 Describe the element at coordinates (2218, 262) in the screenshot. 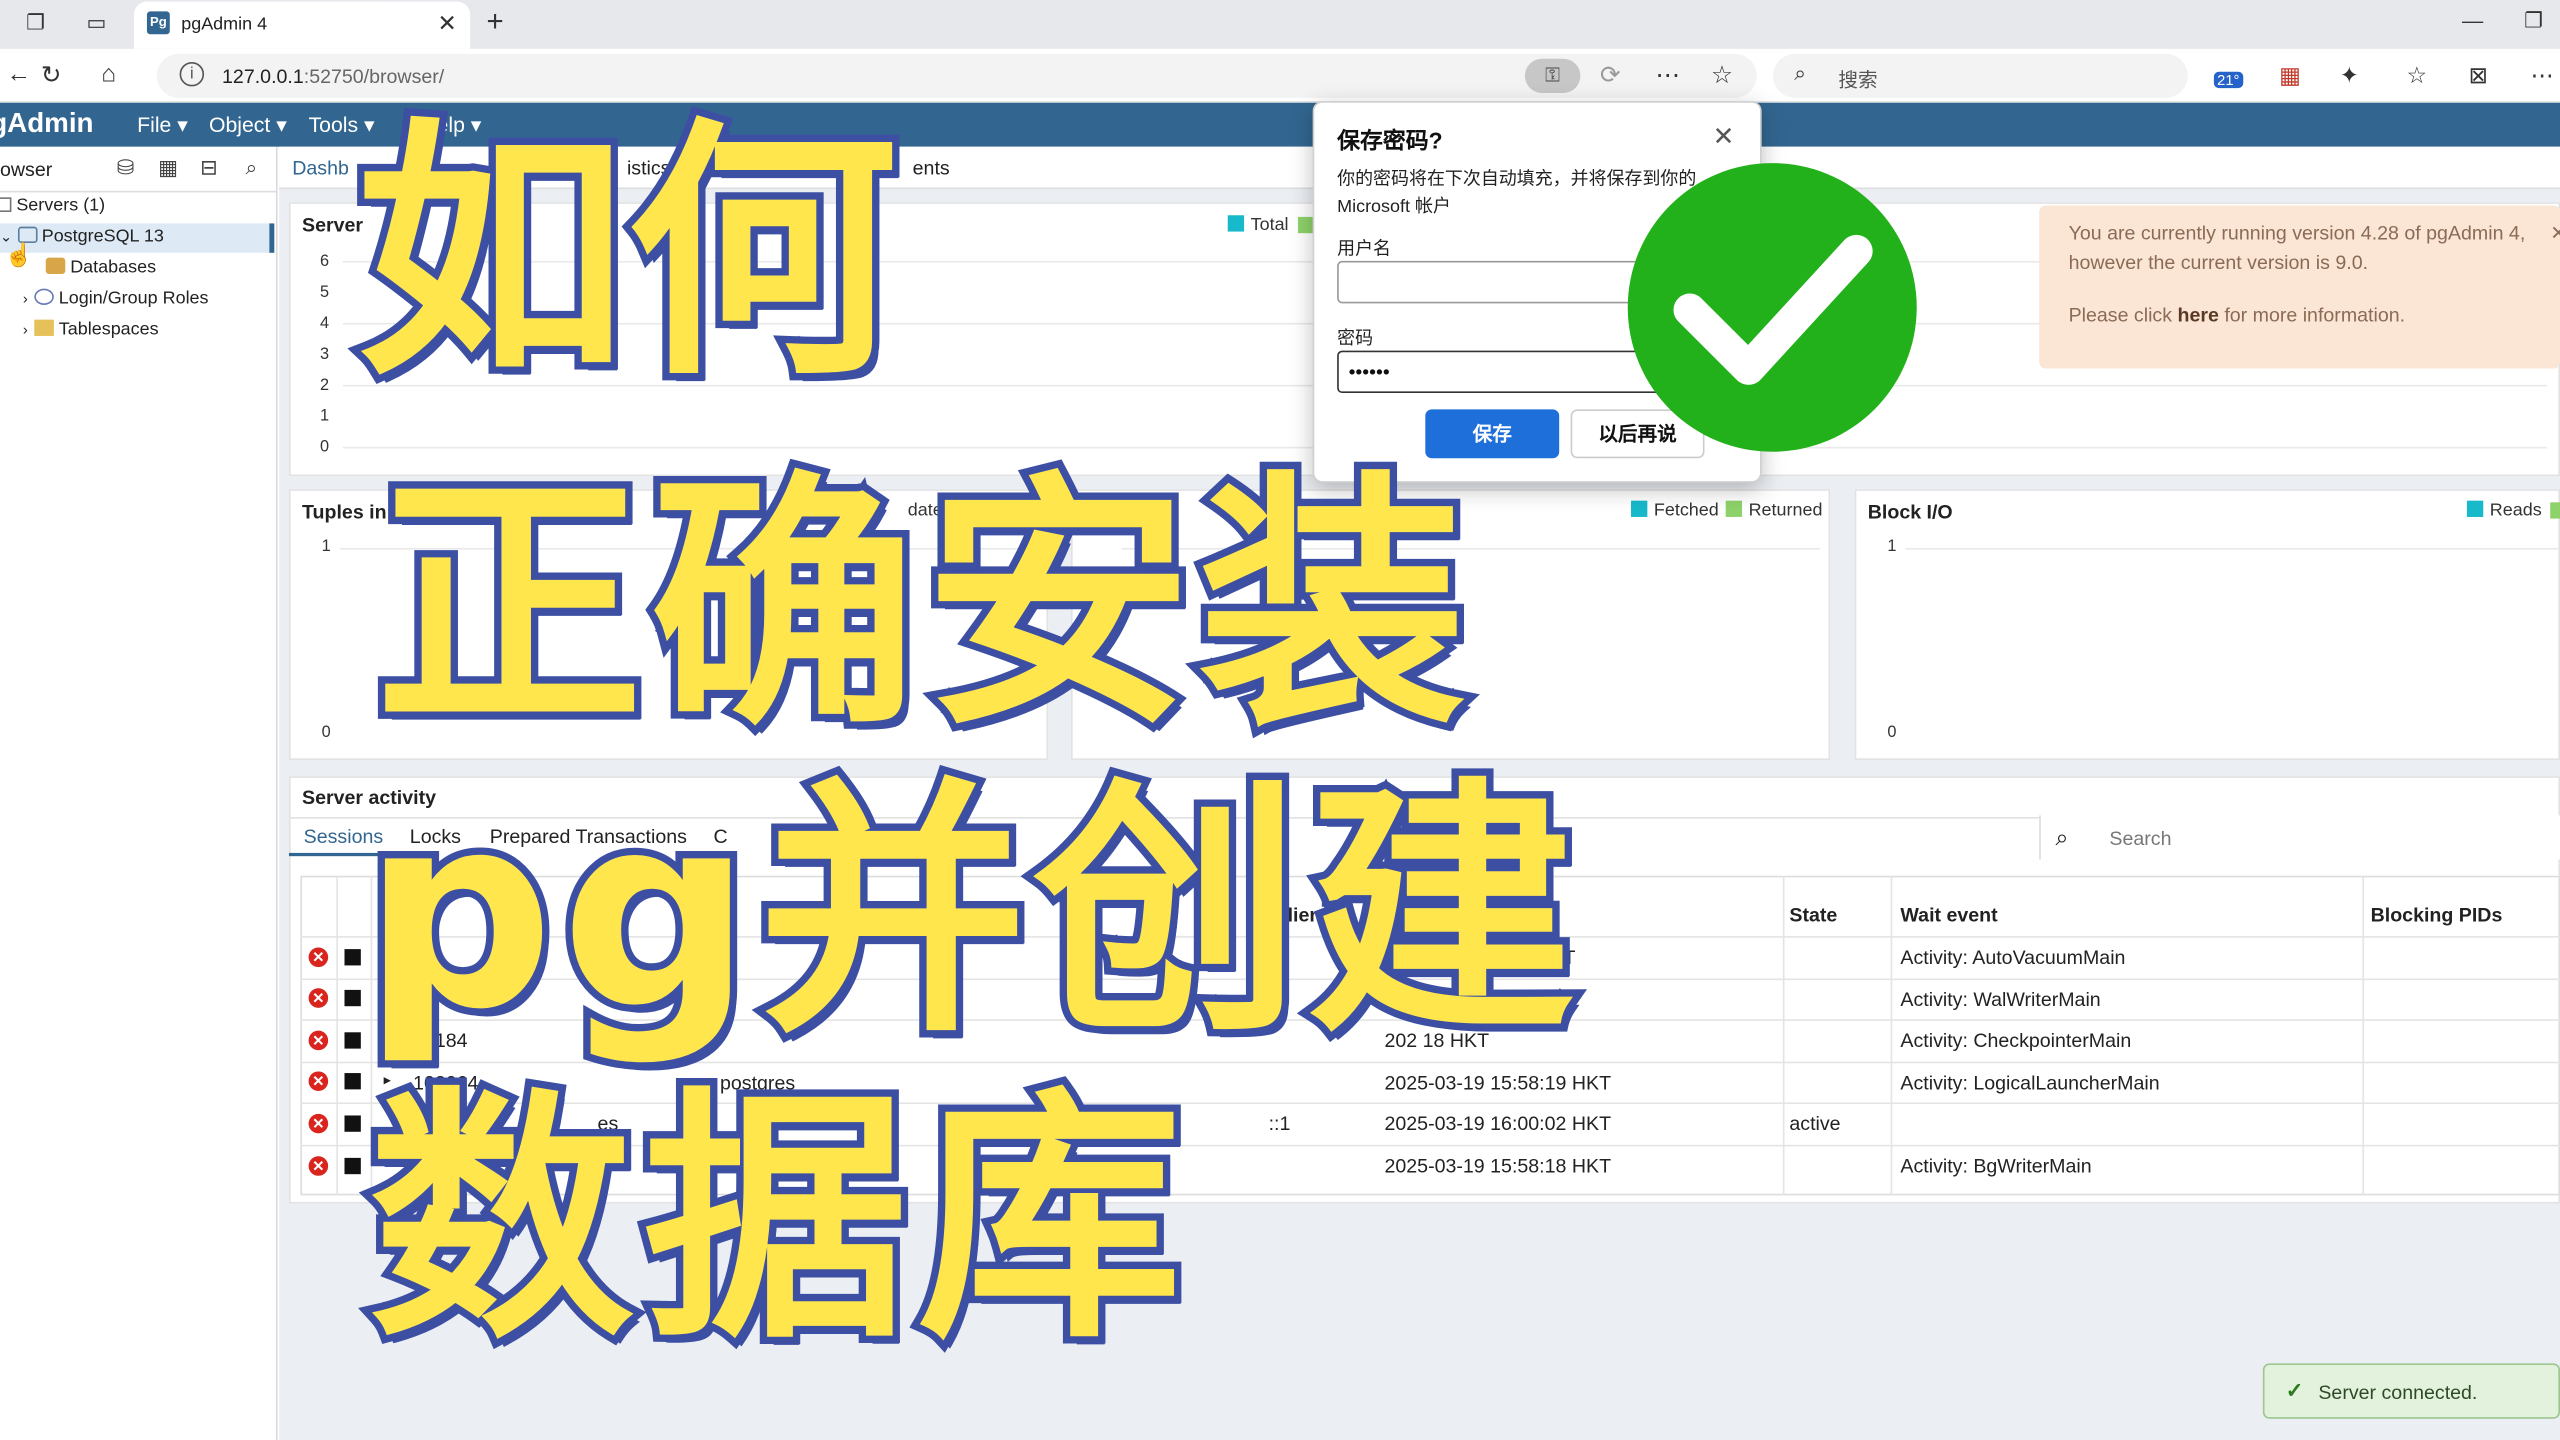

I see `update-line-2: however the current version is 9.0.` at that location.